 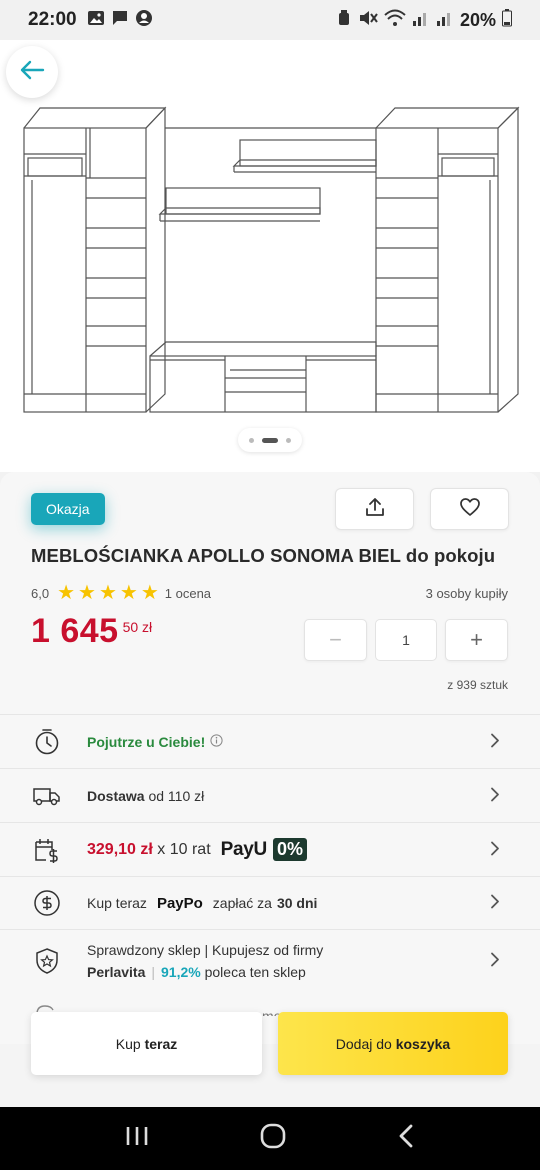 I want to click on heart-icon, so click(x=470, y=509).